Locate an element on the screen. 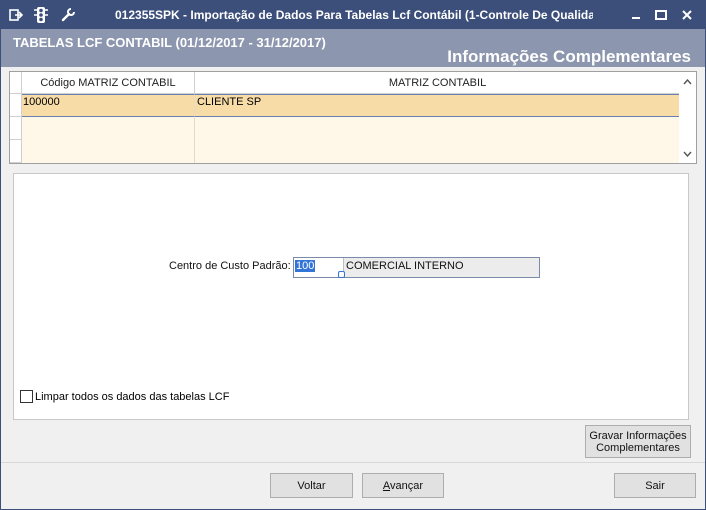 The width and height of the screenshot is (706, 510). exit-button: Sair is located at coordinates (655, 485).